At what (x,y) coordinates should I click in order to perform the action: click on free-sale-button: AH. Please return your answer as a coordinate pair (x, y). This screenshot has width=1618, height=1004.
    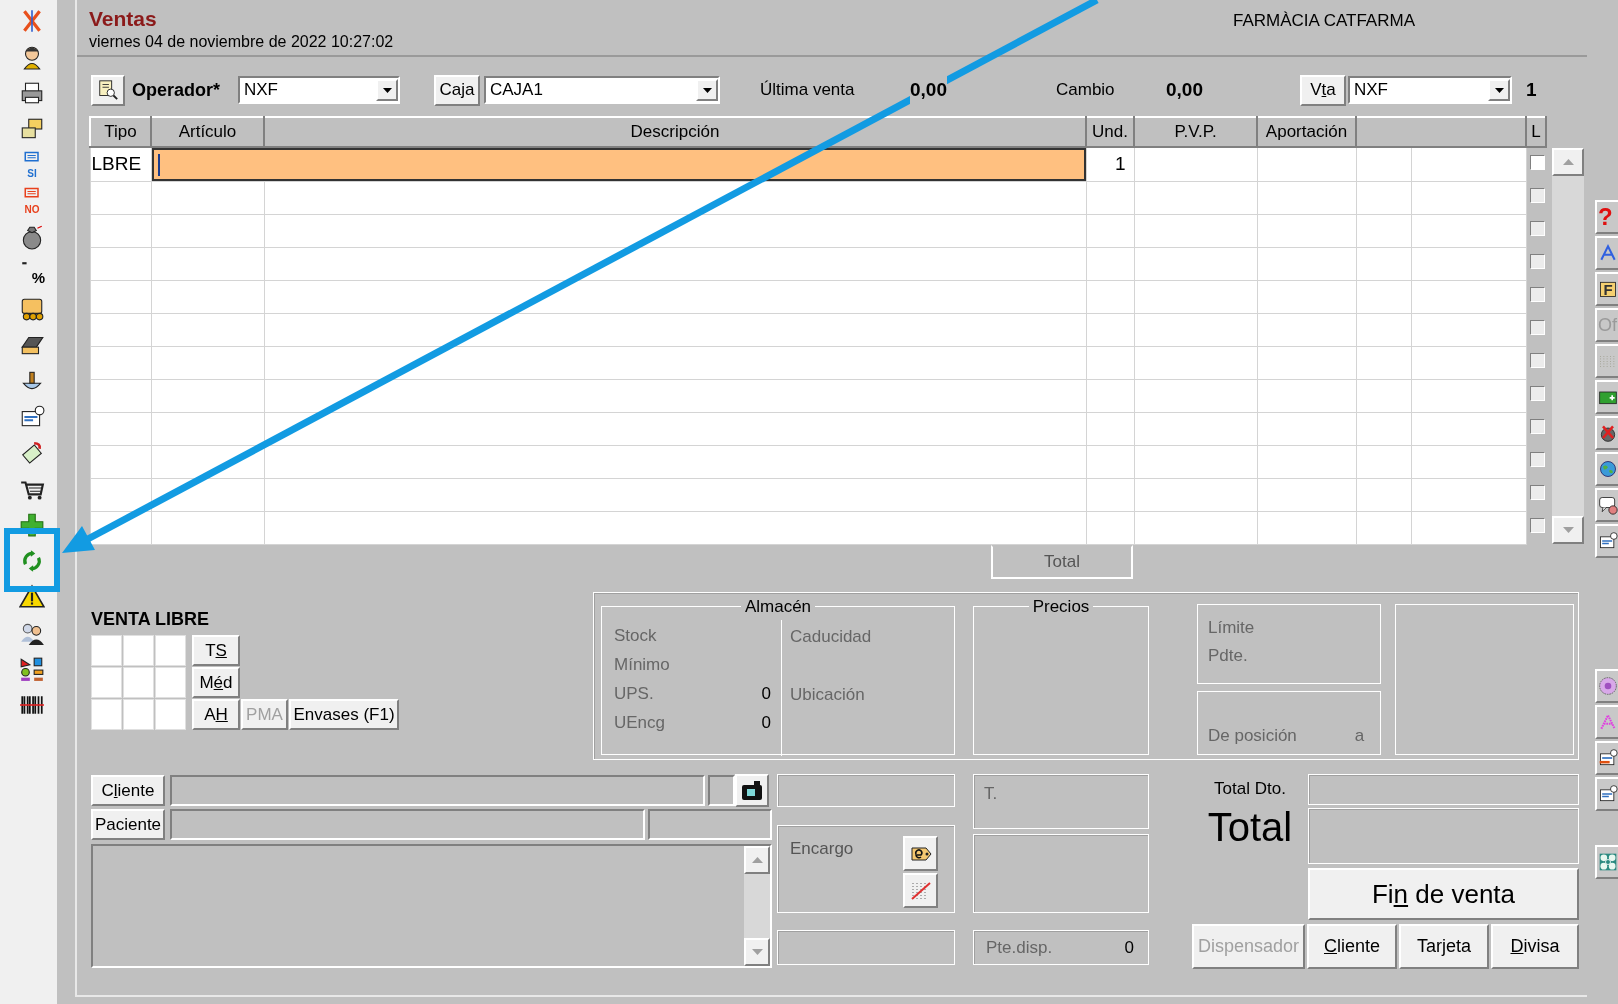
    Looking at the image, I should click on (216, 714).